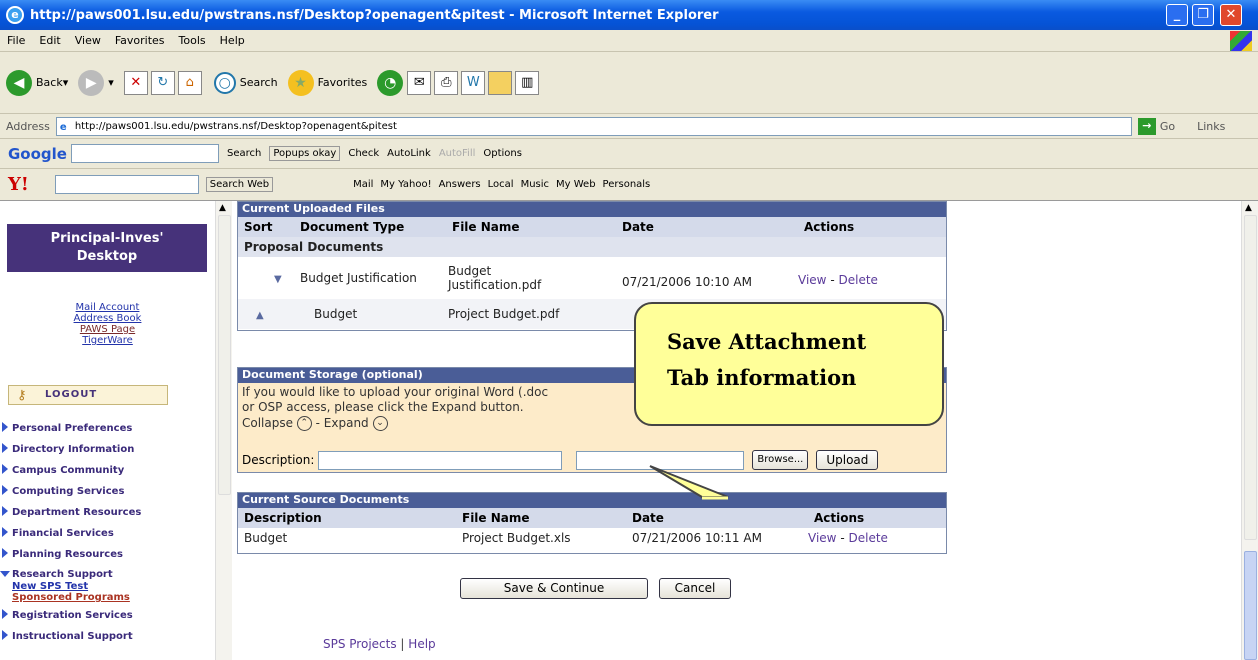 Image resolution: width=1258 pixels, height=660 pixels. What do you see at coordinates (495, 285) in the screenshot?
I see `file-name-line2: Justification.pdf` at bounding box center [495, 285].